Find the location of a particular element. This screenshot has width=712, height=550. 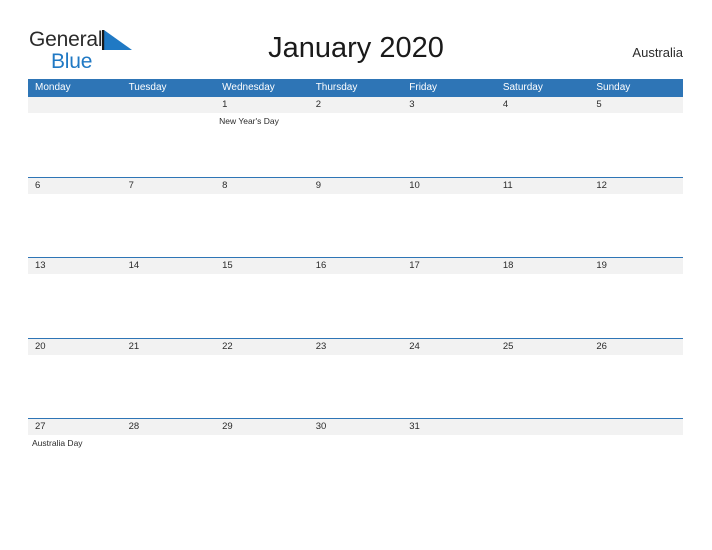

day-event: New Year's Day is located at coordinates (249, 121).